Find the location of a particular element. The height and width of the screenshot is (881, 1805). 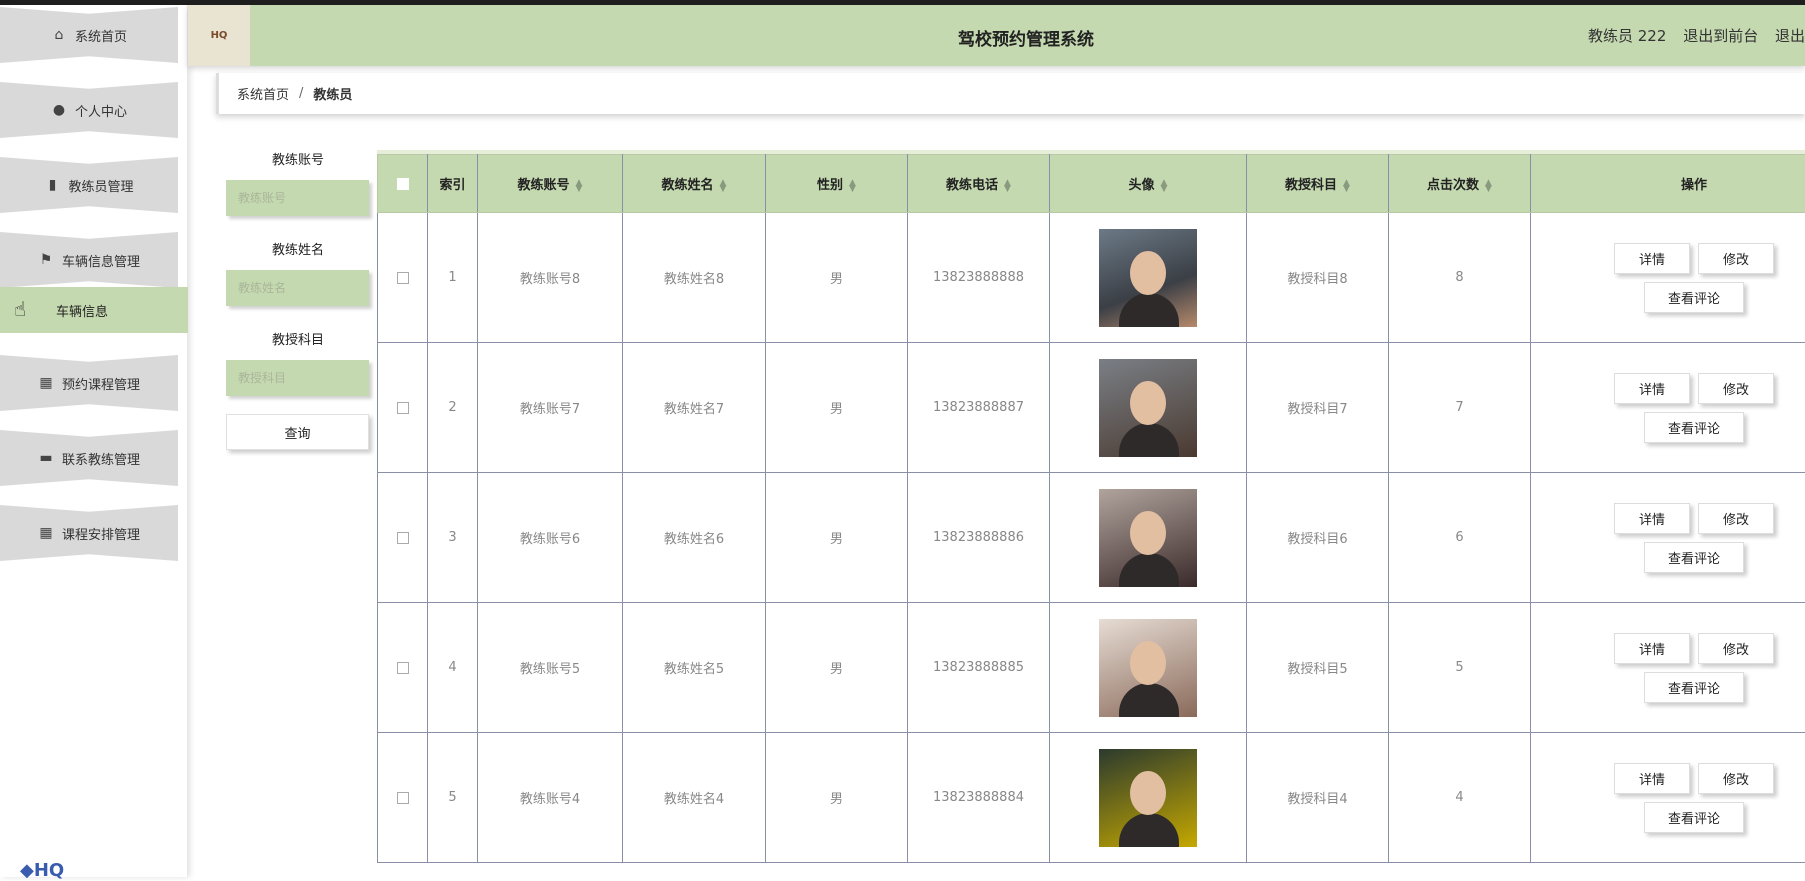

column-header-gender: 性别▲▼ is located at coordinates (837, 184).